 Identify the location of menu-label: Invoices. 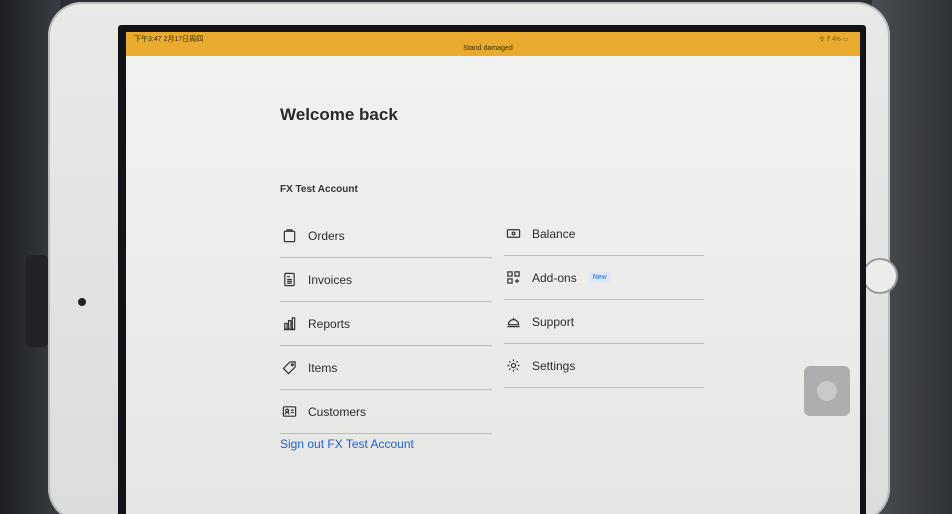
(330, 279).